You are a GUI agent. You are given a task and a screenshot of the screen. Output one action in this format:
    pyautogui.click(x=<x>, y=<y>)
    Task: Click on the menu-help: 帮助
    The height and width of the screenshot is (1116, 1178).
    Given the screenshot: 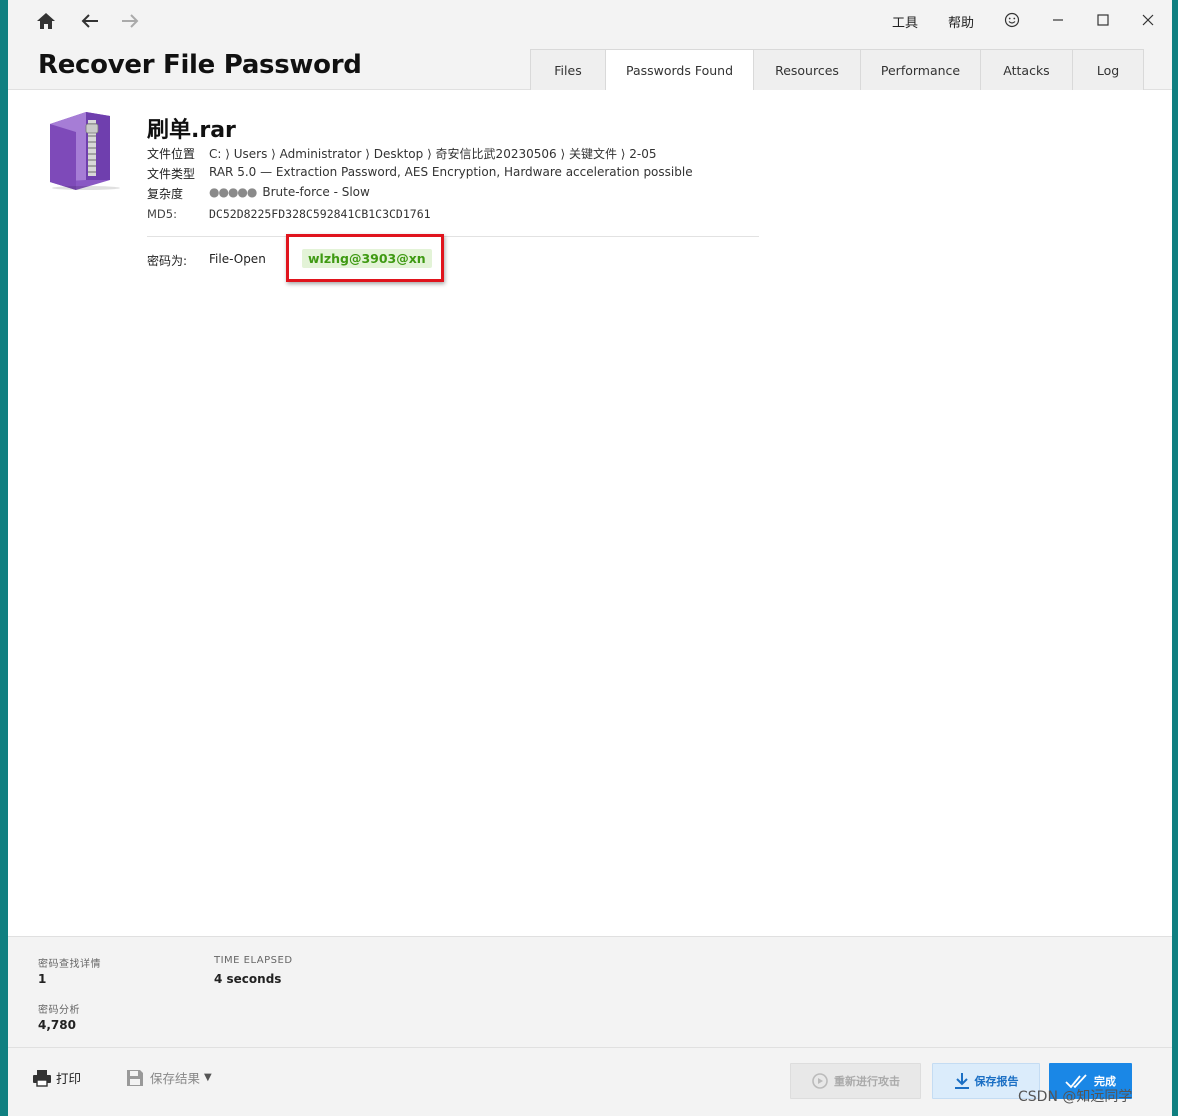 What is the action you would take?
    pyautogui.click(x=961, y=21)
    